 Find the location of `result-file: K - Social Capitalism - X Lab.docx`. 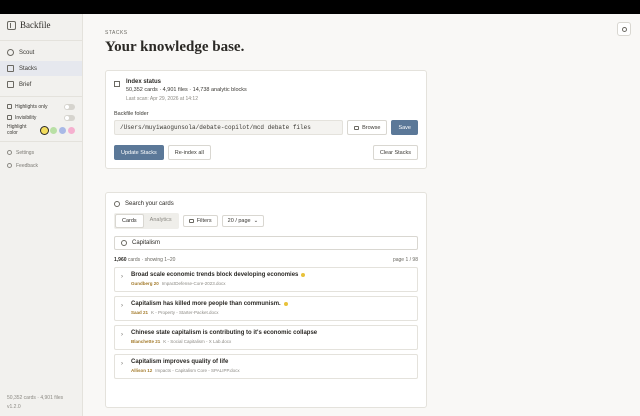

result-file: K - Social Capitalism - X Lab.docx is located at coordinates (197, 341).